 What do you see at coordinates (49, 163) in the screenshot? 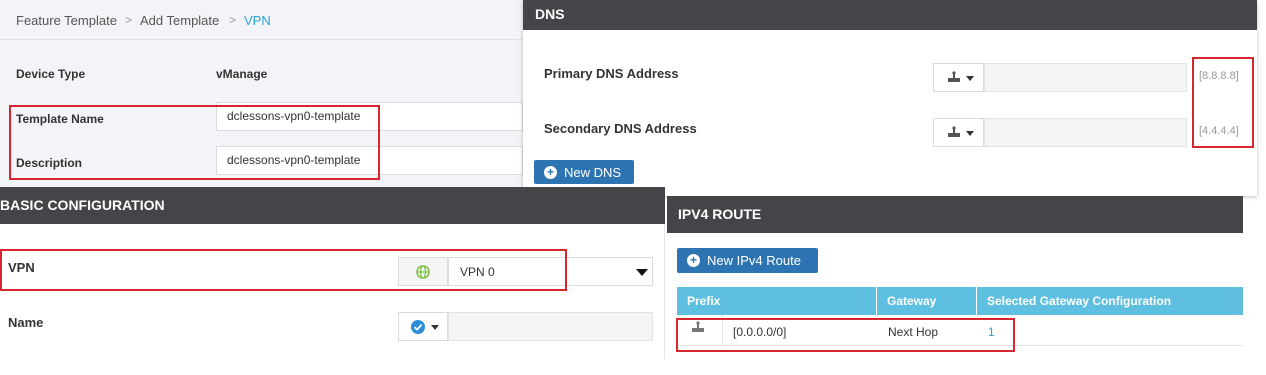
I see `description-label: Description` at bounding box center [49, 163].